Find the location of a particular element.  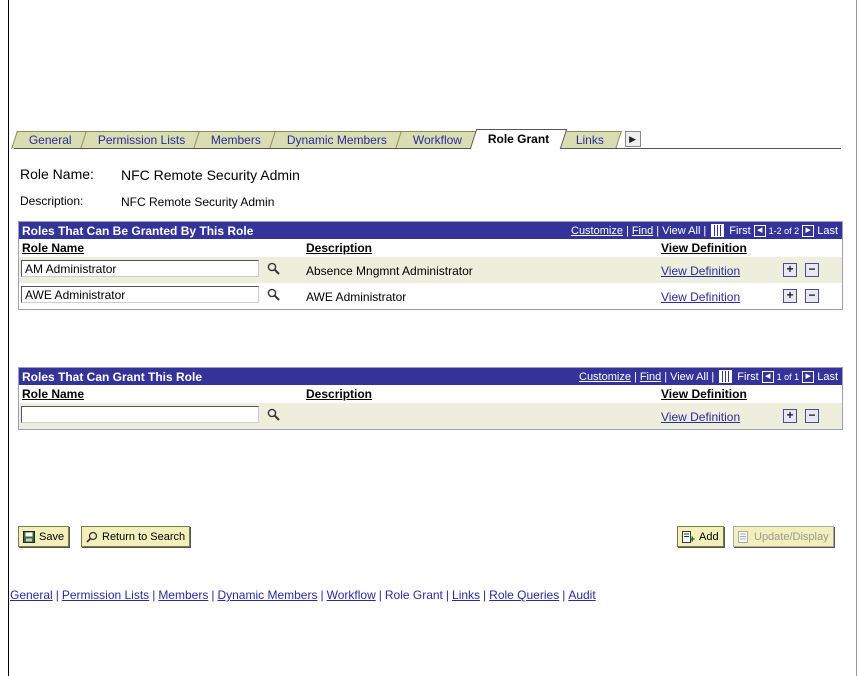

return-to-search-button: Return to Search is located at coordinates (136, 536).